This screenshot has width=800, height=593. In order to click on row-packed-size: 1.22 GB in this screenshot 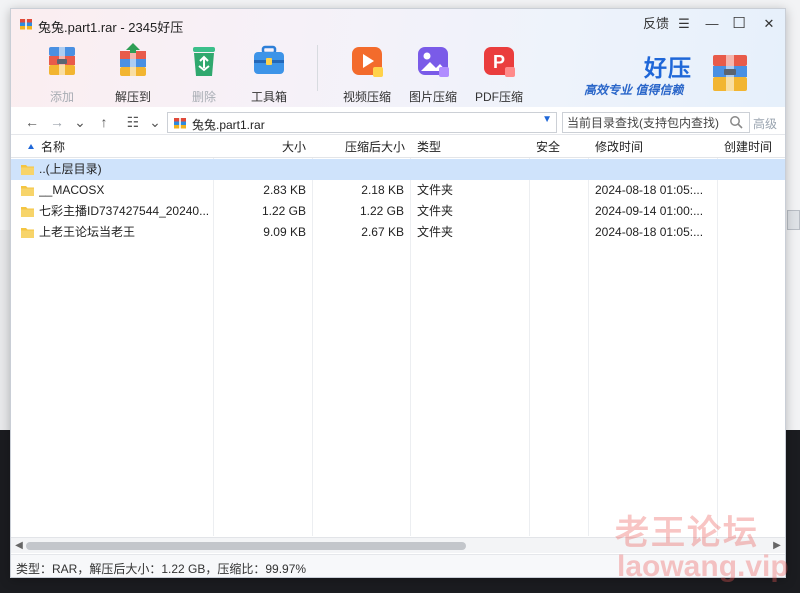, I will do `click(381, 211)`.